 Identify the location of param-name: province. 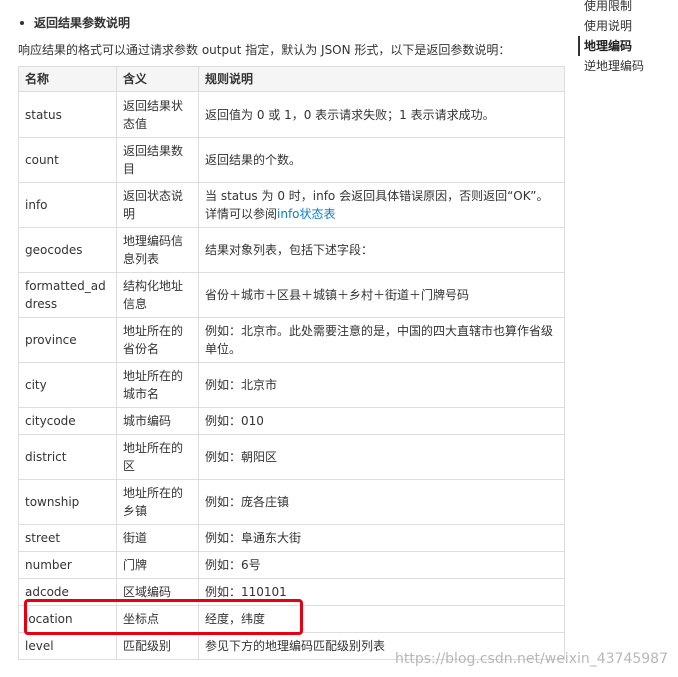
(67, 340).